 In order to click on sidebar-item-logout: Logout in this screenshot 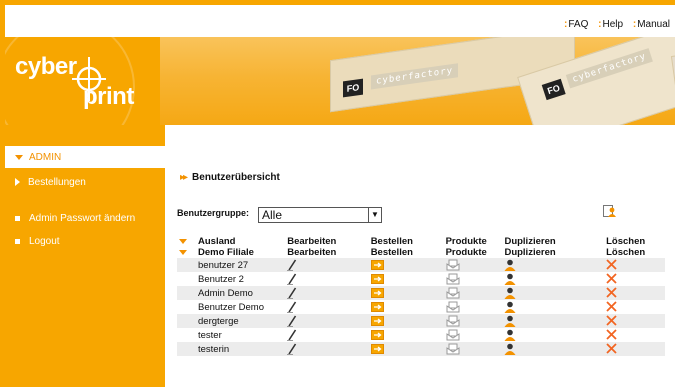, I will do `click(37, 241)`.